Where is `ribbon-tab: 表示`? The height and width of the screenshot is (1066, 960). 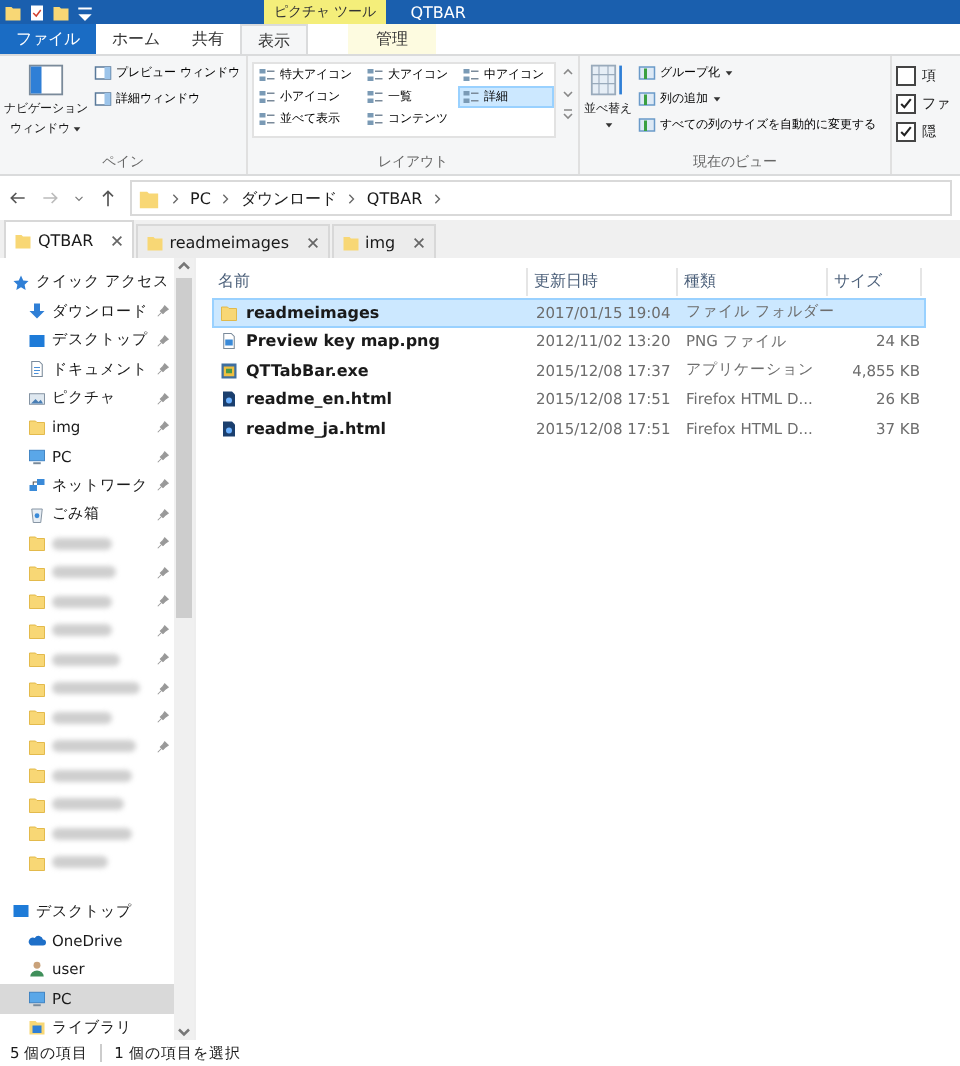
ribbon-tab: 表示 is located at coordinates (274, 39).